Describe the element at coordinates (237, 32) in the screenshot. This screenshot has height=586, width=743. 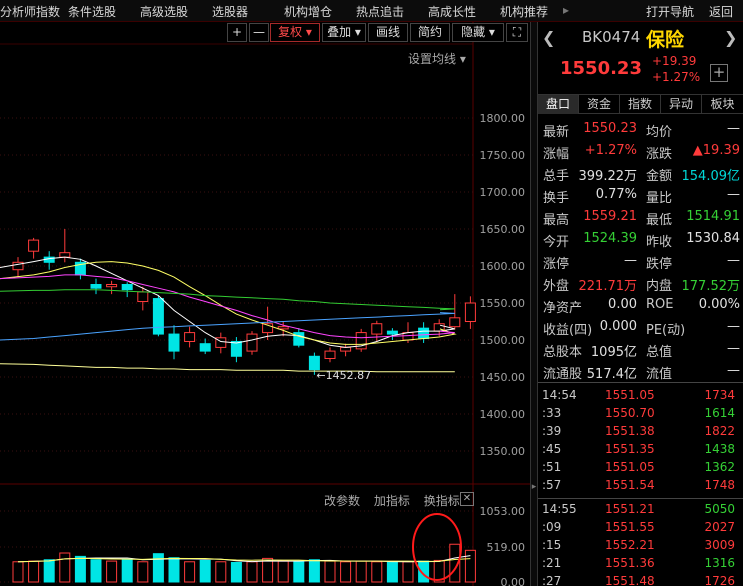
I see `zoom-in-button: +` at that location.